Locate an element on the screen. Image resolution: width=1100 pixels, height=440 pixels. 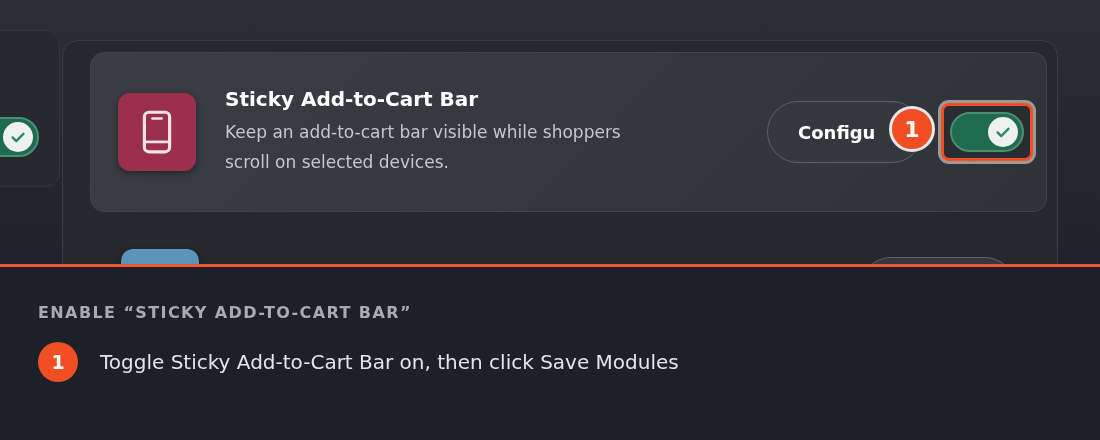
step-text: Toggle Sticky Add-to-Cart Bar on, then click Save Modules is located at coordinates (389, 362).